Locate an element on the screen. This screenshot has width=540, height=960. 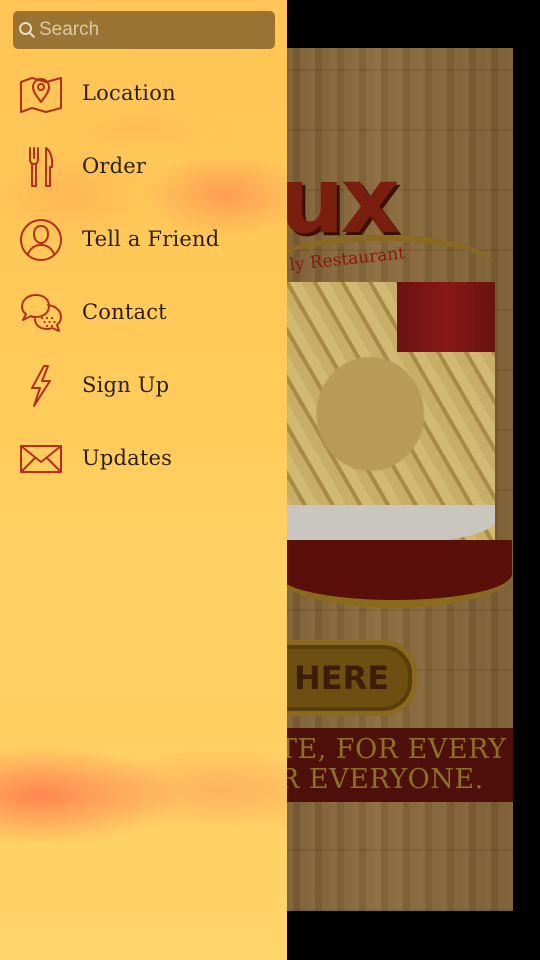
menu-item-order: Order is located at coordinates (143, 167).